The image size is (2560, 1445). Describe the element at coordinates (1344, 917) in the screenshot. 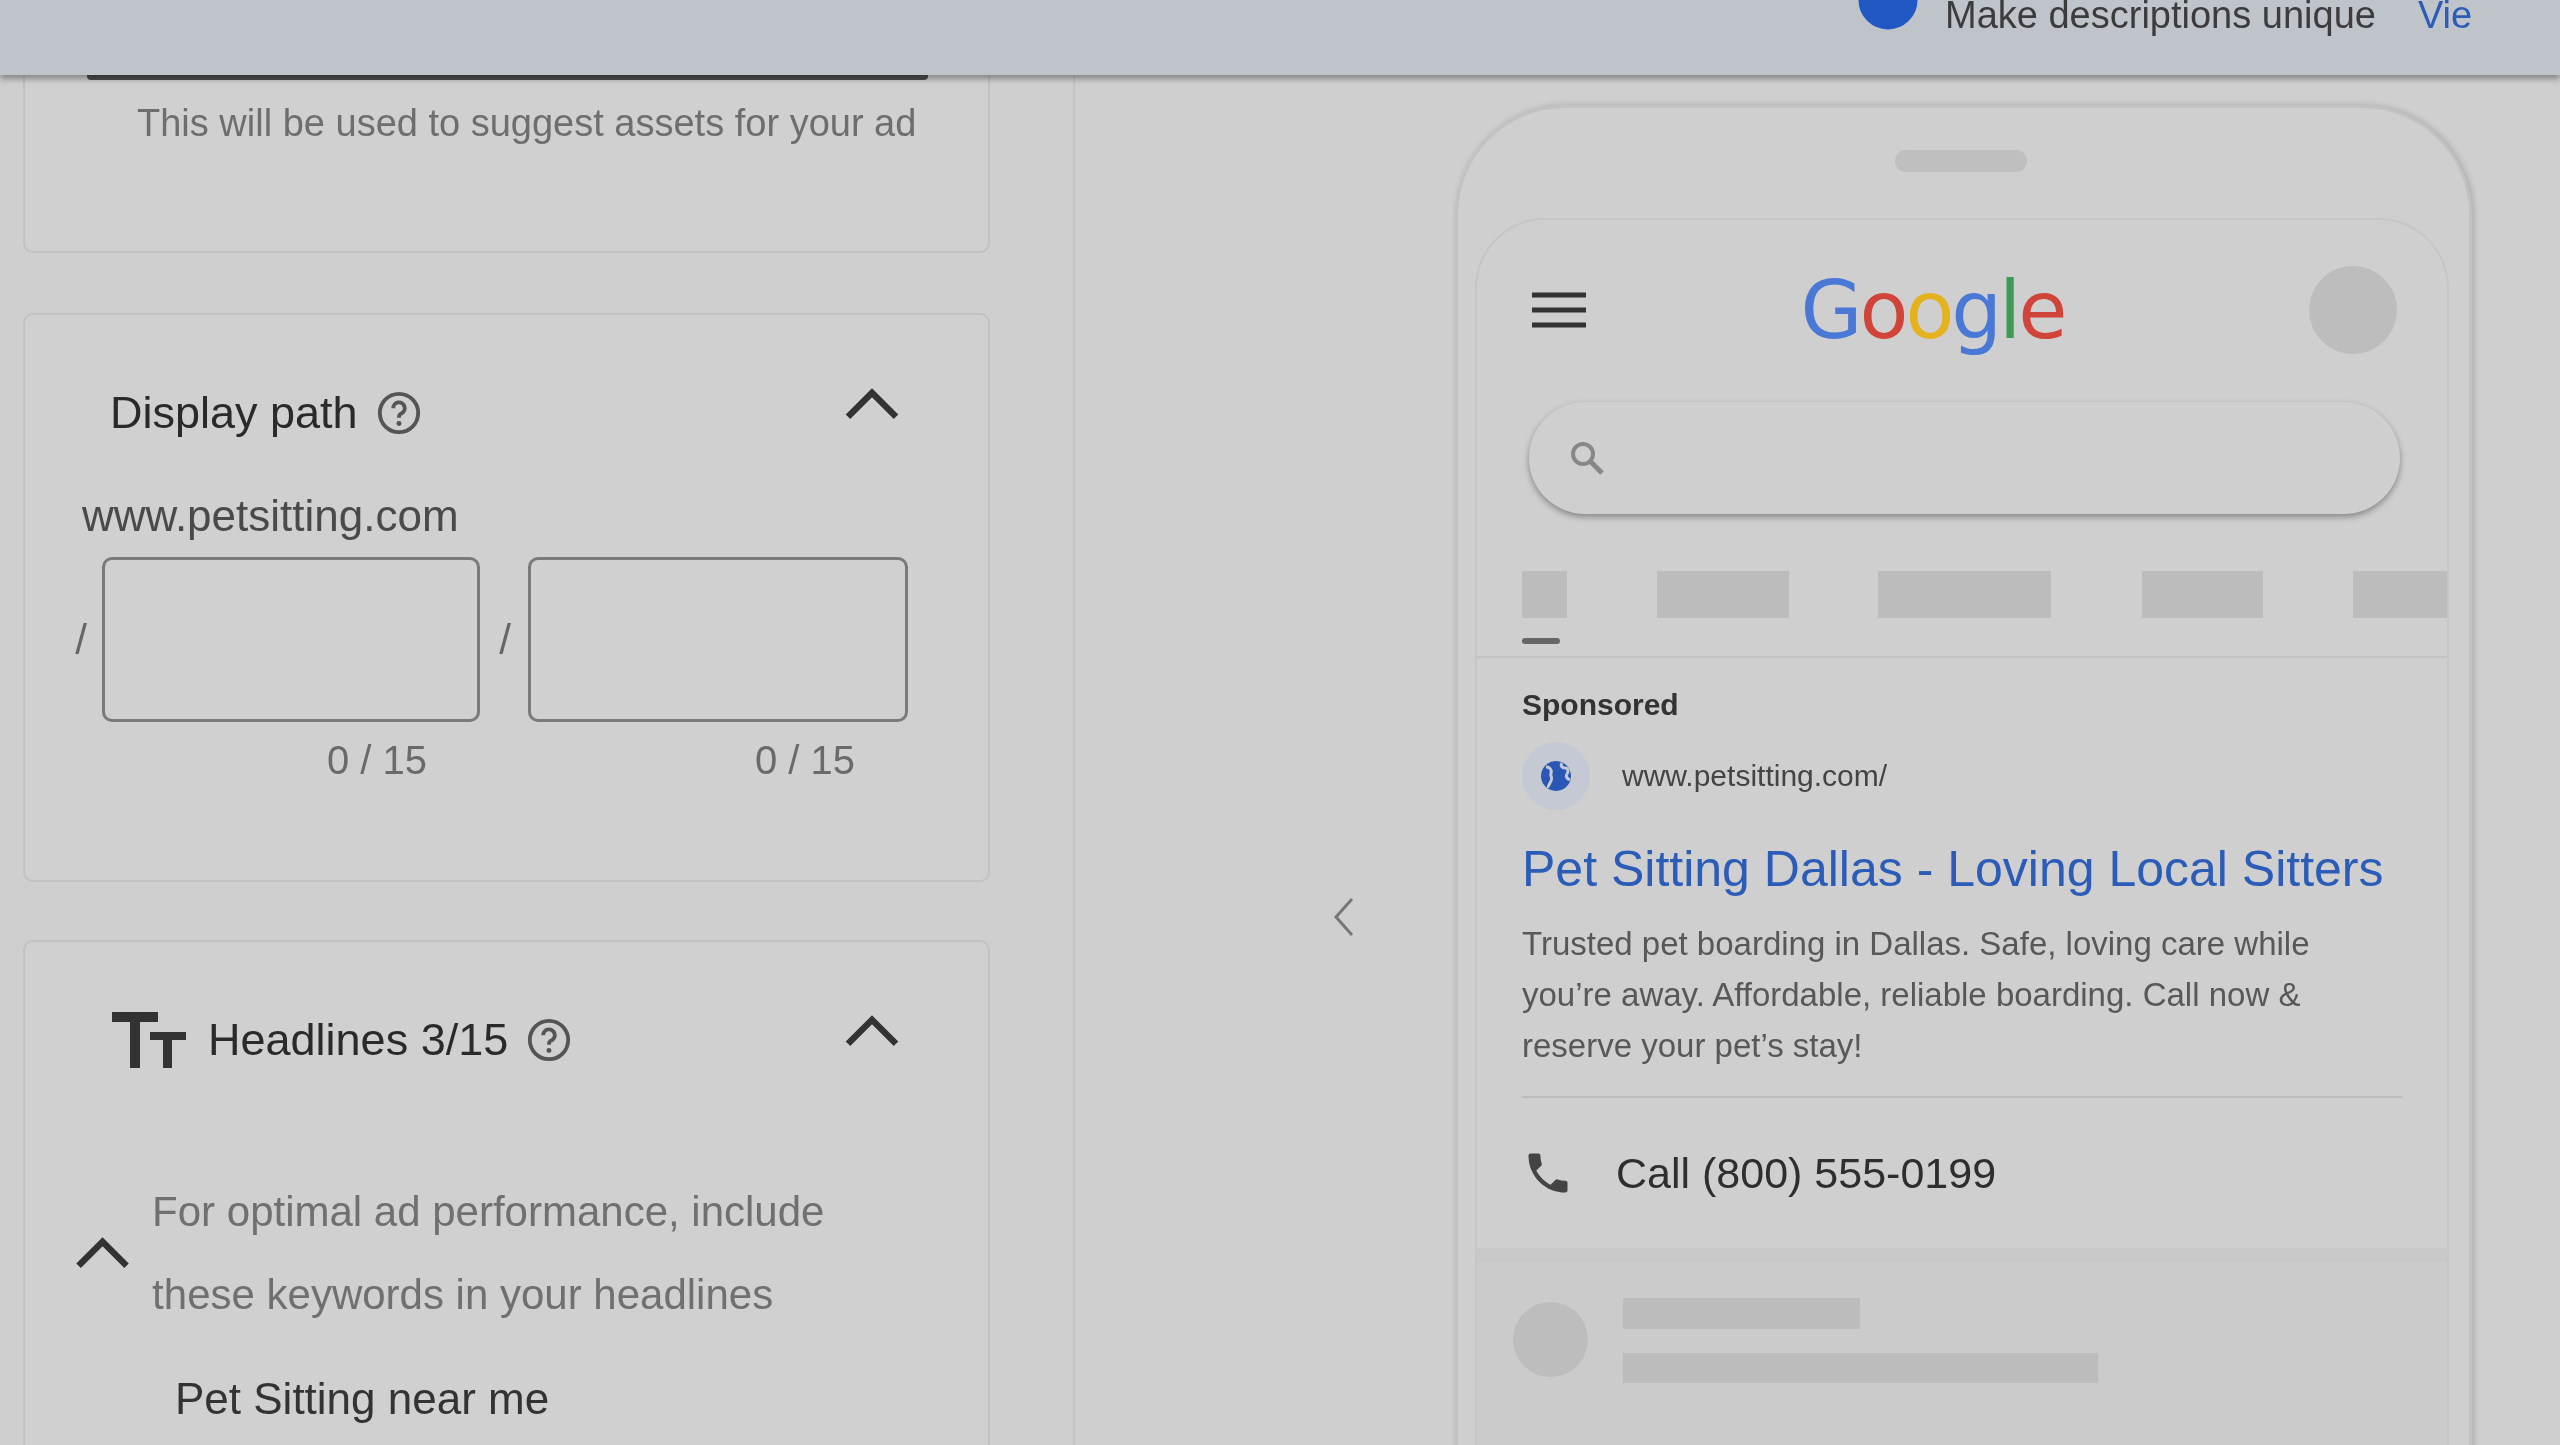

I see `previous-icon` at that location.